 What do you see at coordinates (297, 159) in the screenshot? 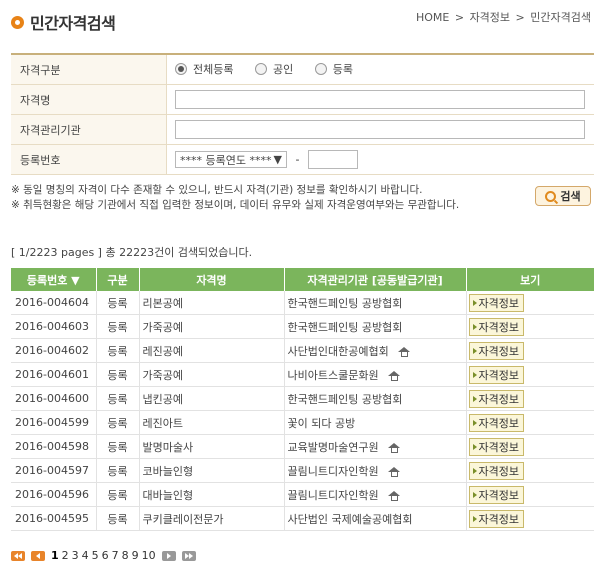
I see `reg-dash: -` at bounding box center [297, 159].